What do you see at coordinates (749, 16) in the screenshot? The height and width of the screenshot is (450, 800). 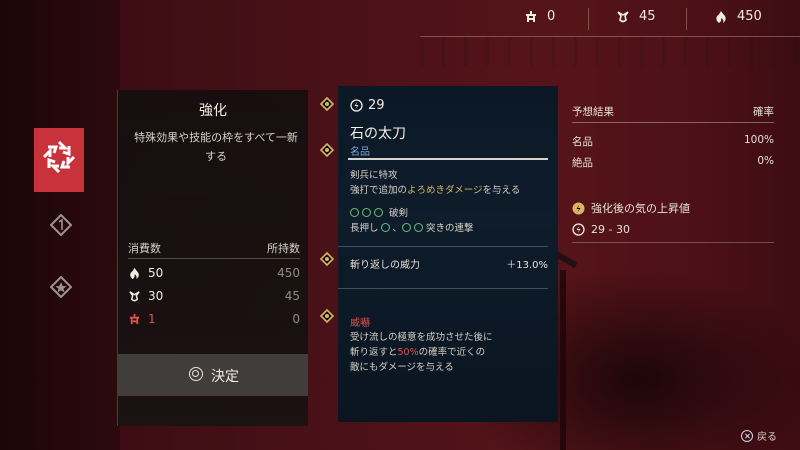 I see `currency-value: 450` at bounding box center [749, 16].